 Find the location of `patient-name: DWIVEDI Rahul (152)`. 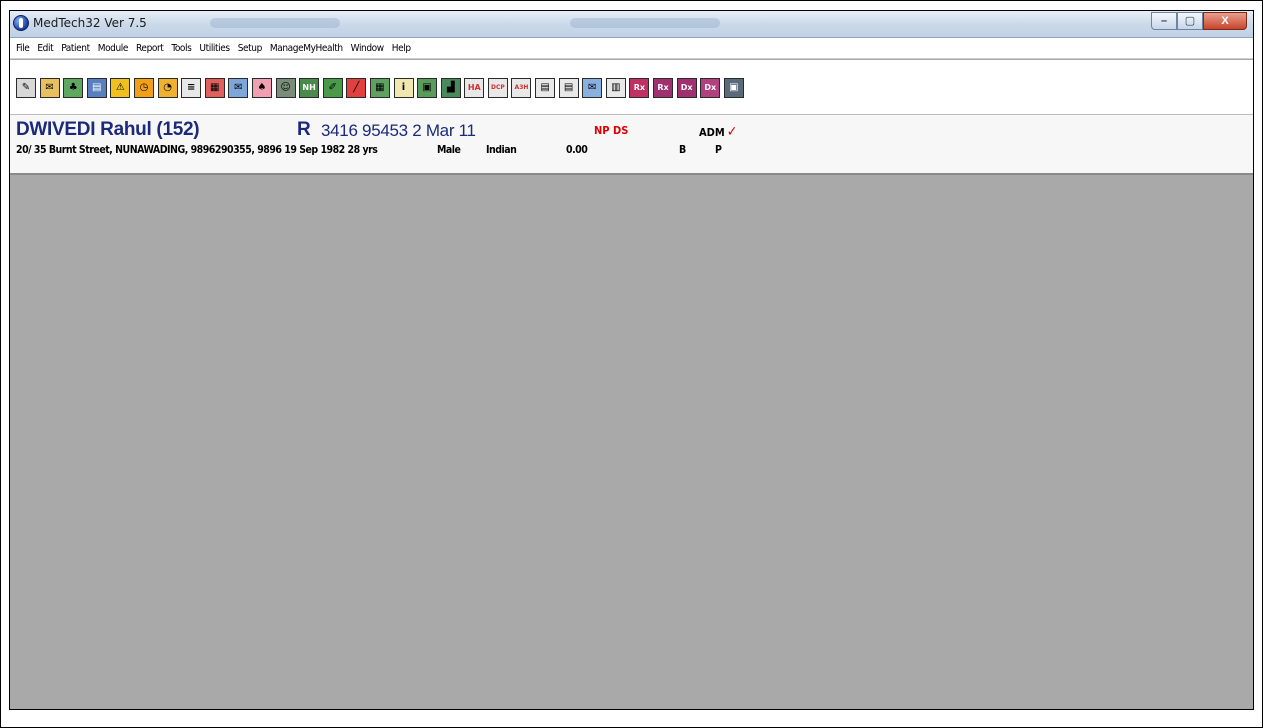

patient-name: DWIVEDI Rahul (152) is located at coordinates (108, 130).